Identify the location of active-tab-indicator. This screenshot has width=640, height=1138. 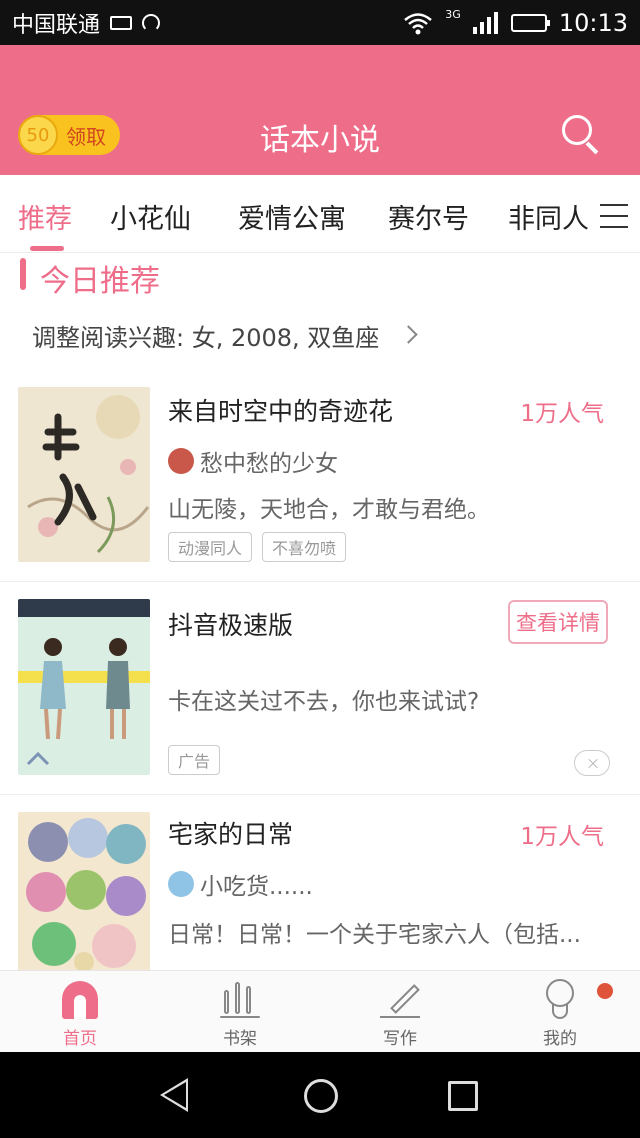
(47, 248).